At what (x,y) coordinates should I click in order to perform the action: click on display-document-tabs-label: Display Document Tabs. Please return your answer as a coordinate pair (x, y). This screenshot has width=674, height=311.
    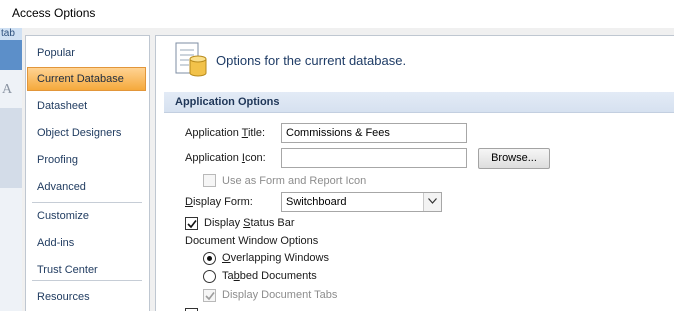
    Looking at the image, I should click on (280, 295).